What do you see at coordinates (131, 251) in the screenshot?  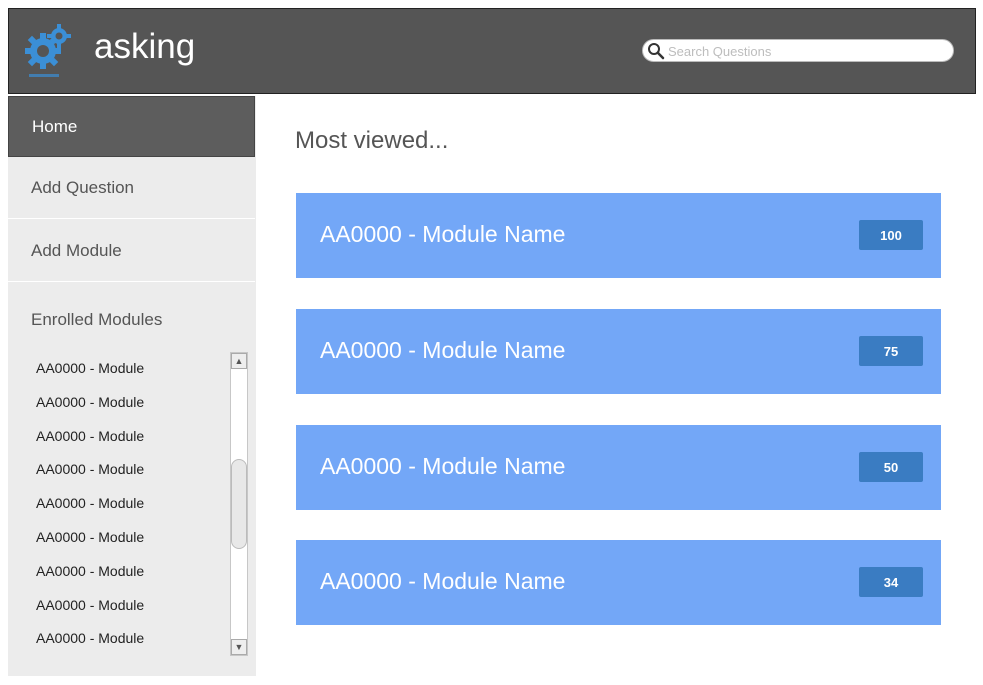 I see `sidebar-item-add-module: Add Module` at bounding box center [131, 251].